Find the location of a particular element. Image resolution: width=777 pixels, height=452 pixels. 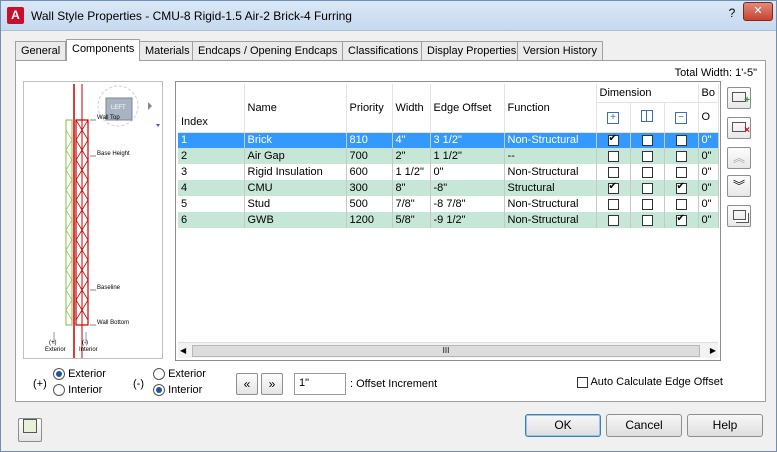

move-down-button: ︾ is located at coordinates (739, 186).